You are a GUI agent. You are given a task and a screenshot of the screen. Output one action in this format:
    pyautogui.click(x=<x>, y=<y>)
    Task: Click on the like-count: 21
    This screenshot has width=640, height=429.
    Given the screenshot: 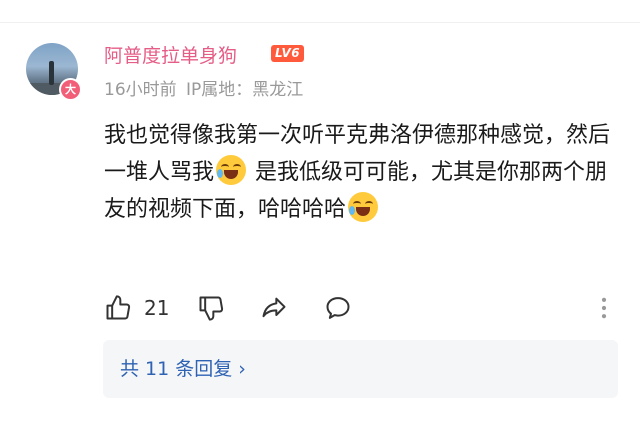 What is the action you would take?
    pyautogui.click(x=157, y=308)
    